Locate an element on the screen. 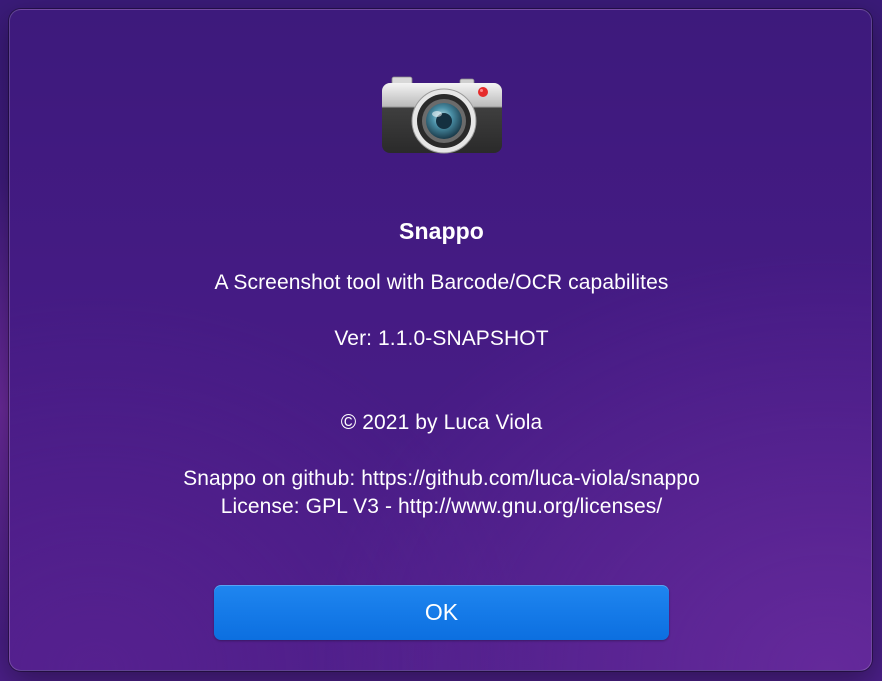 This screenshot has width=882, height=681. ok-button: OK is located at coordinates (441, 612).